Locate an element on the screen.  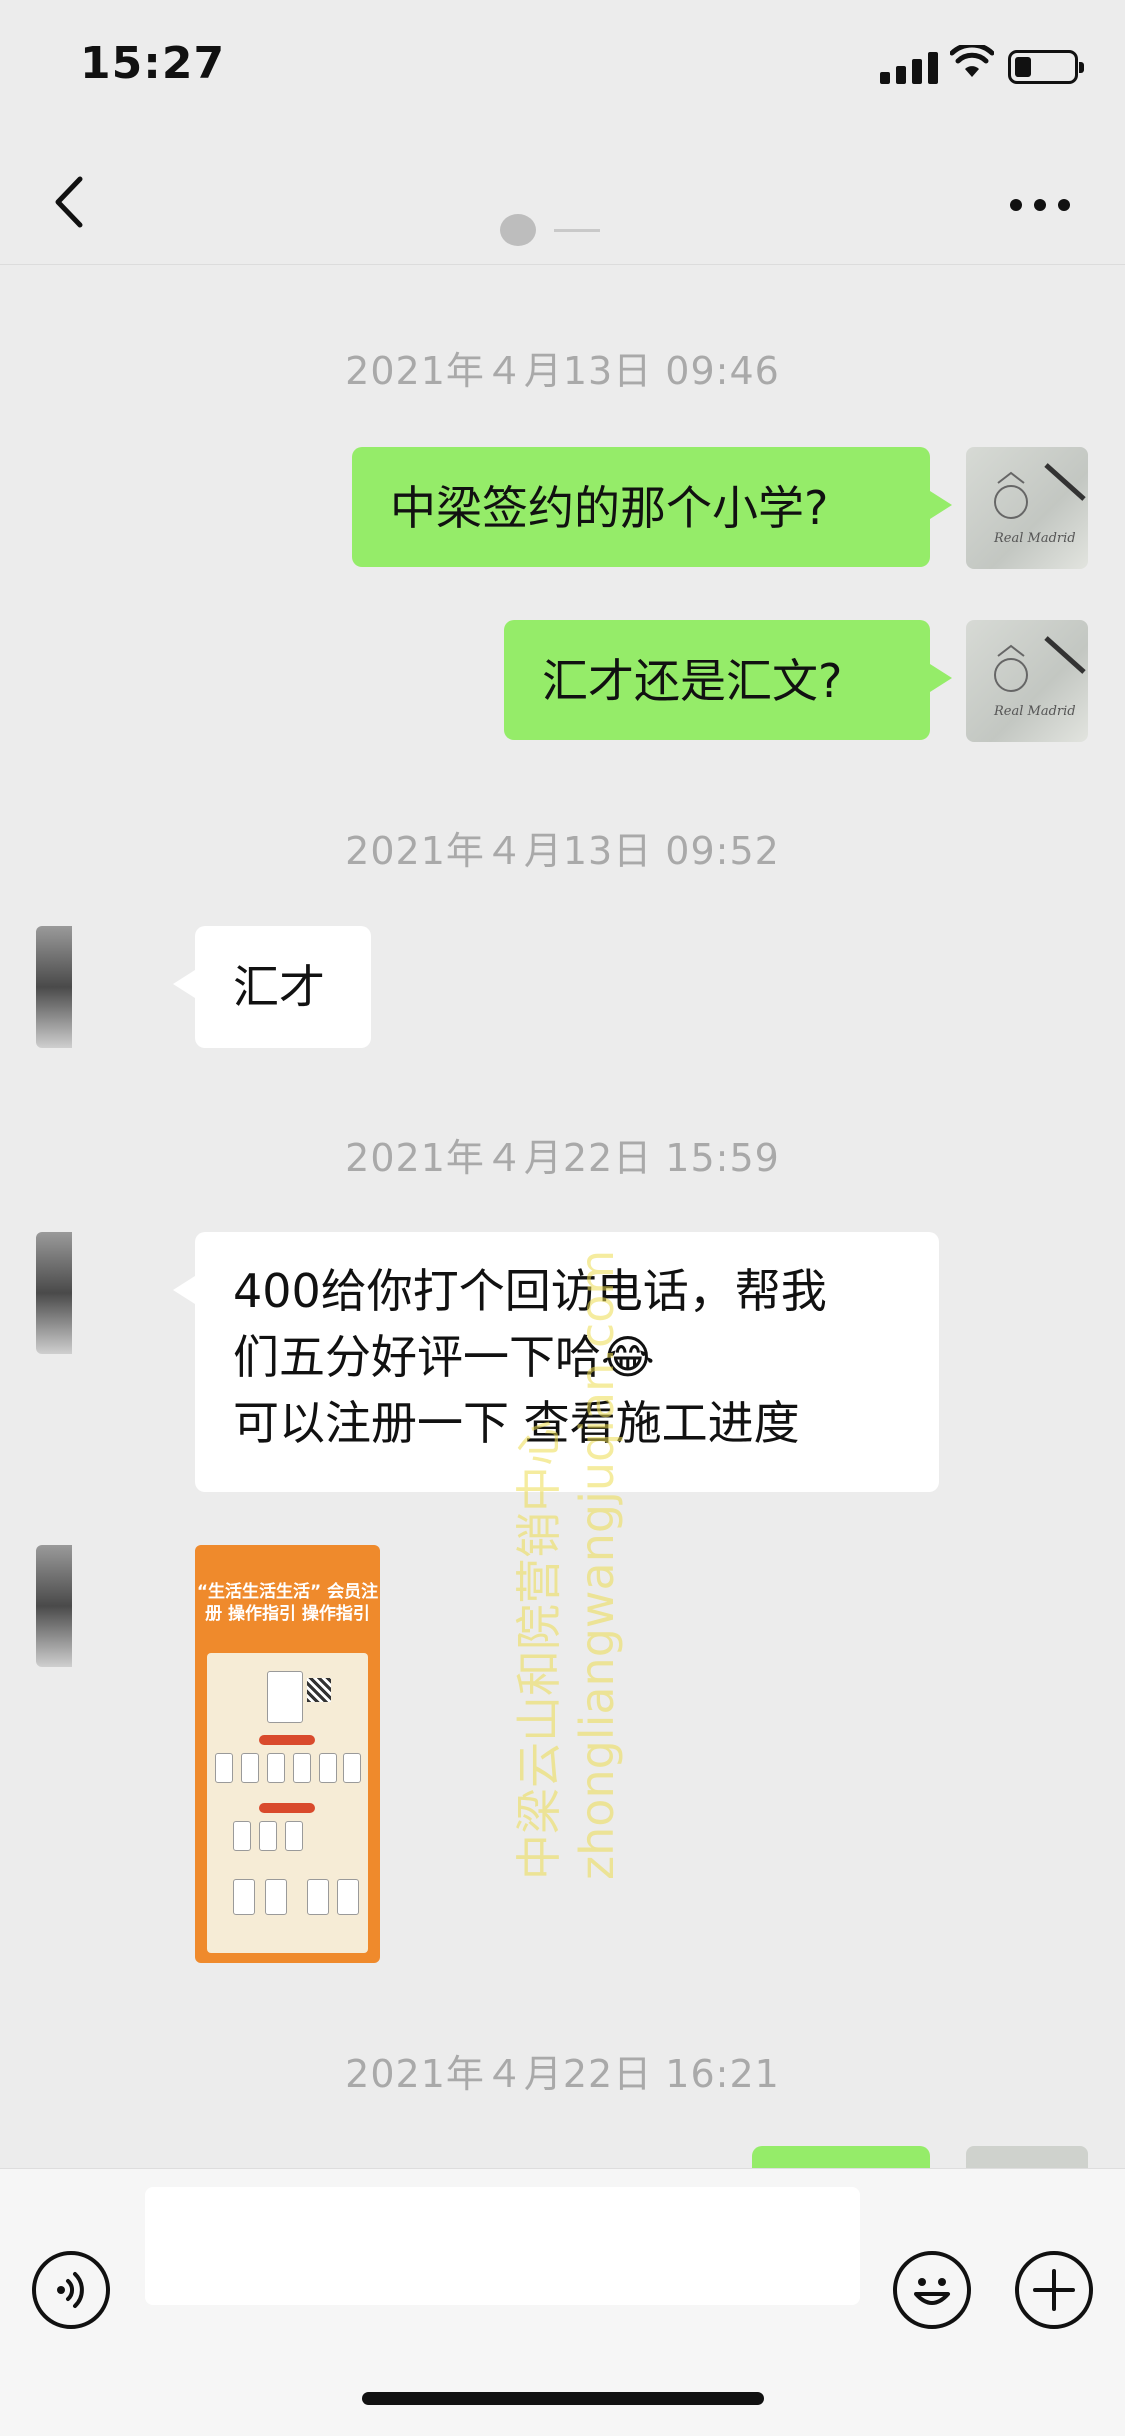
cellular-signal-icon is located at coordinates (909, 68).